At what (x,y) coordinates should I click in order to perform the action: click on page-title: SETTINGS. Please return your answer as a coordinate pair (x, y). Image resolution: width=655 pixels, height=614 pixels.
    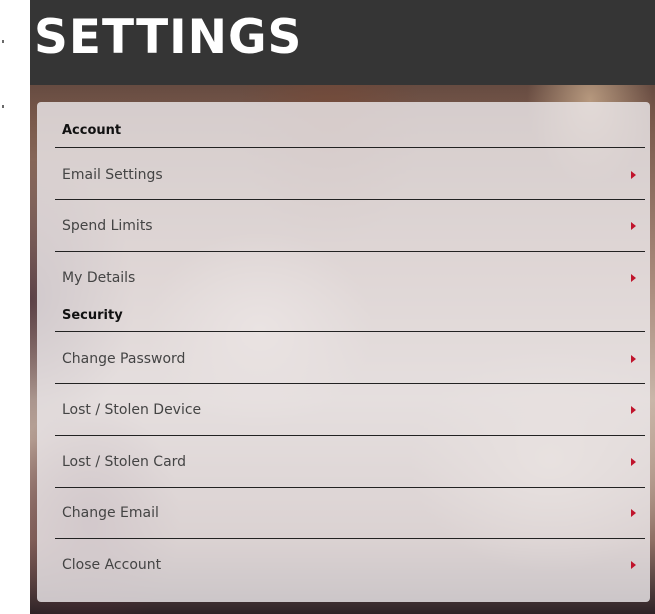
    Looking at the image, I should click on (168, 37).